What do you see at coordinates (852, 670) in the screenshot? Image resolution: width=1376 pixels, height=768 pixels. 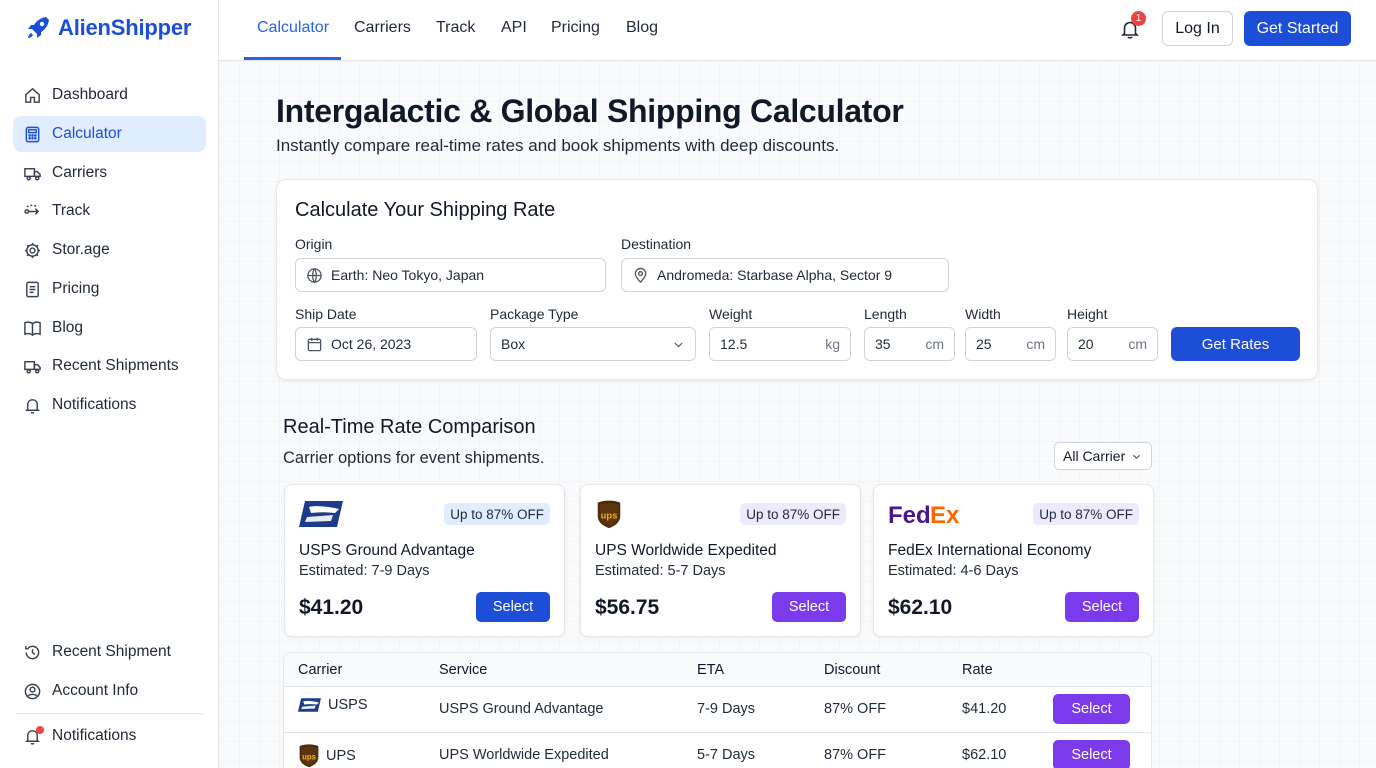 I see `column-header: Discount` at bounding box center [852, 670].